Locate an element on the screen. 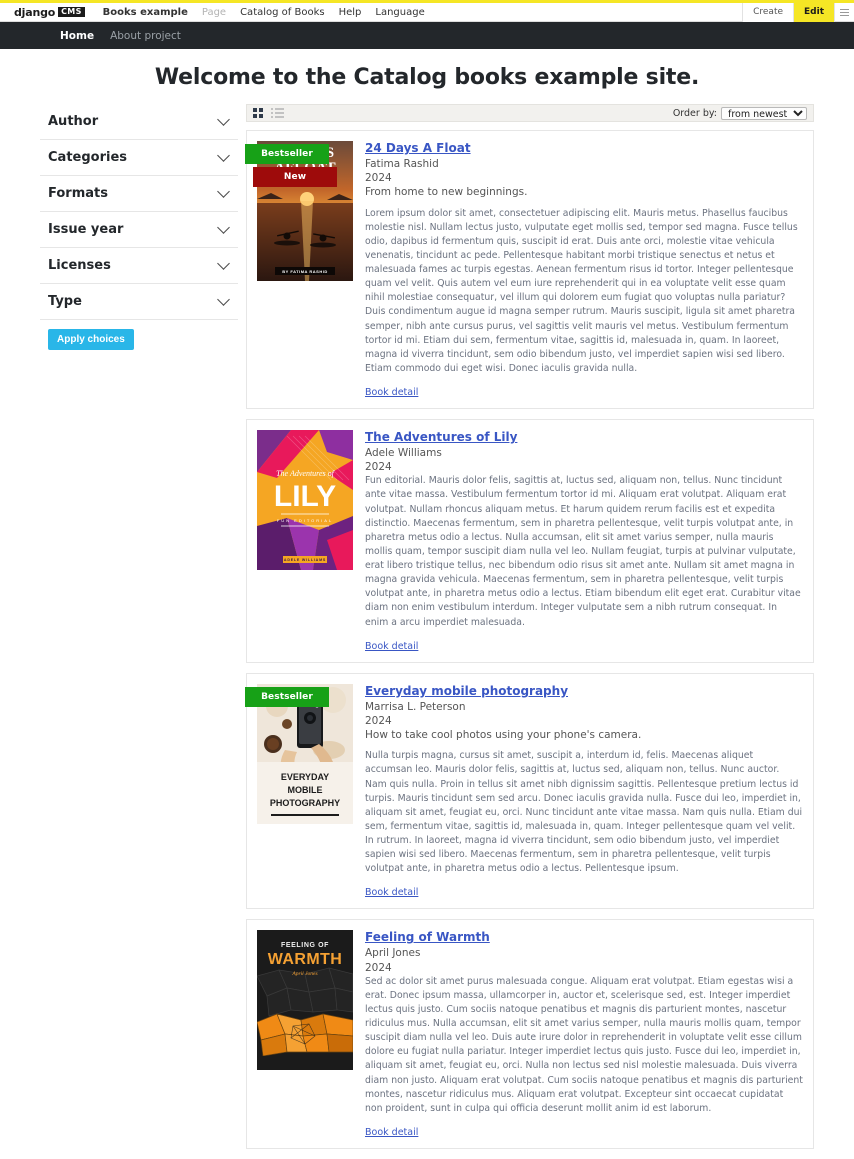 The height and width of the screenshot is (1159, 854). book-cover-wrapper: FEELING OF WARMTH April Jones is located at coordinates (305, 1034).